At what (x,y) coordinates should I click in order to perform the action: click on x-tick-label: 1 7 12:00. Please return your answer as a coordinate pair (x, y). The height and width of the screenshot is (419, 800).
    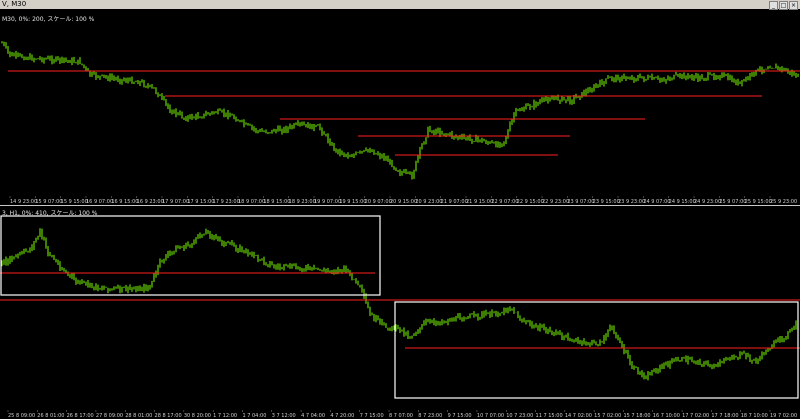
    Looking at the image, I should click on (225, 416).